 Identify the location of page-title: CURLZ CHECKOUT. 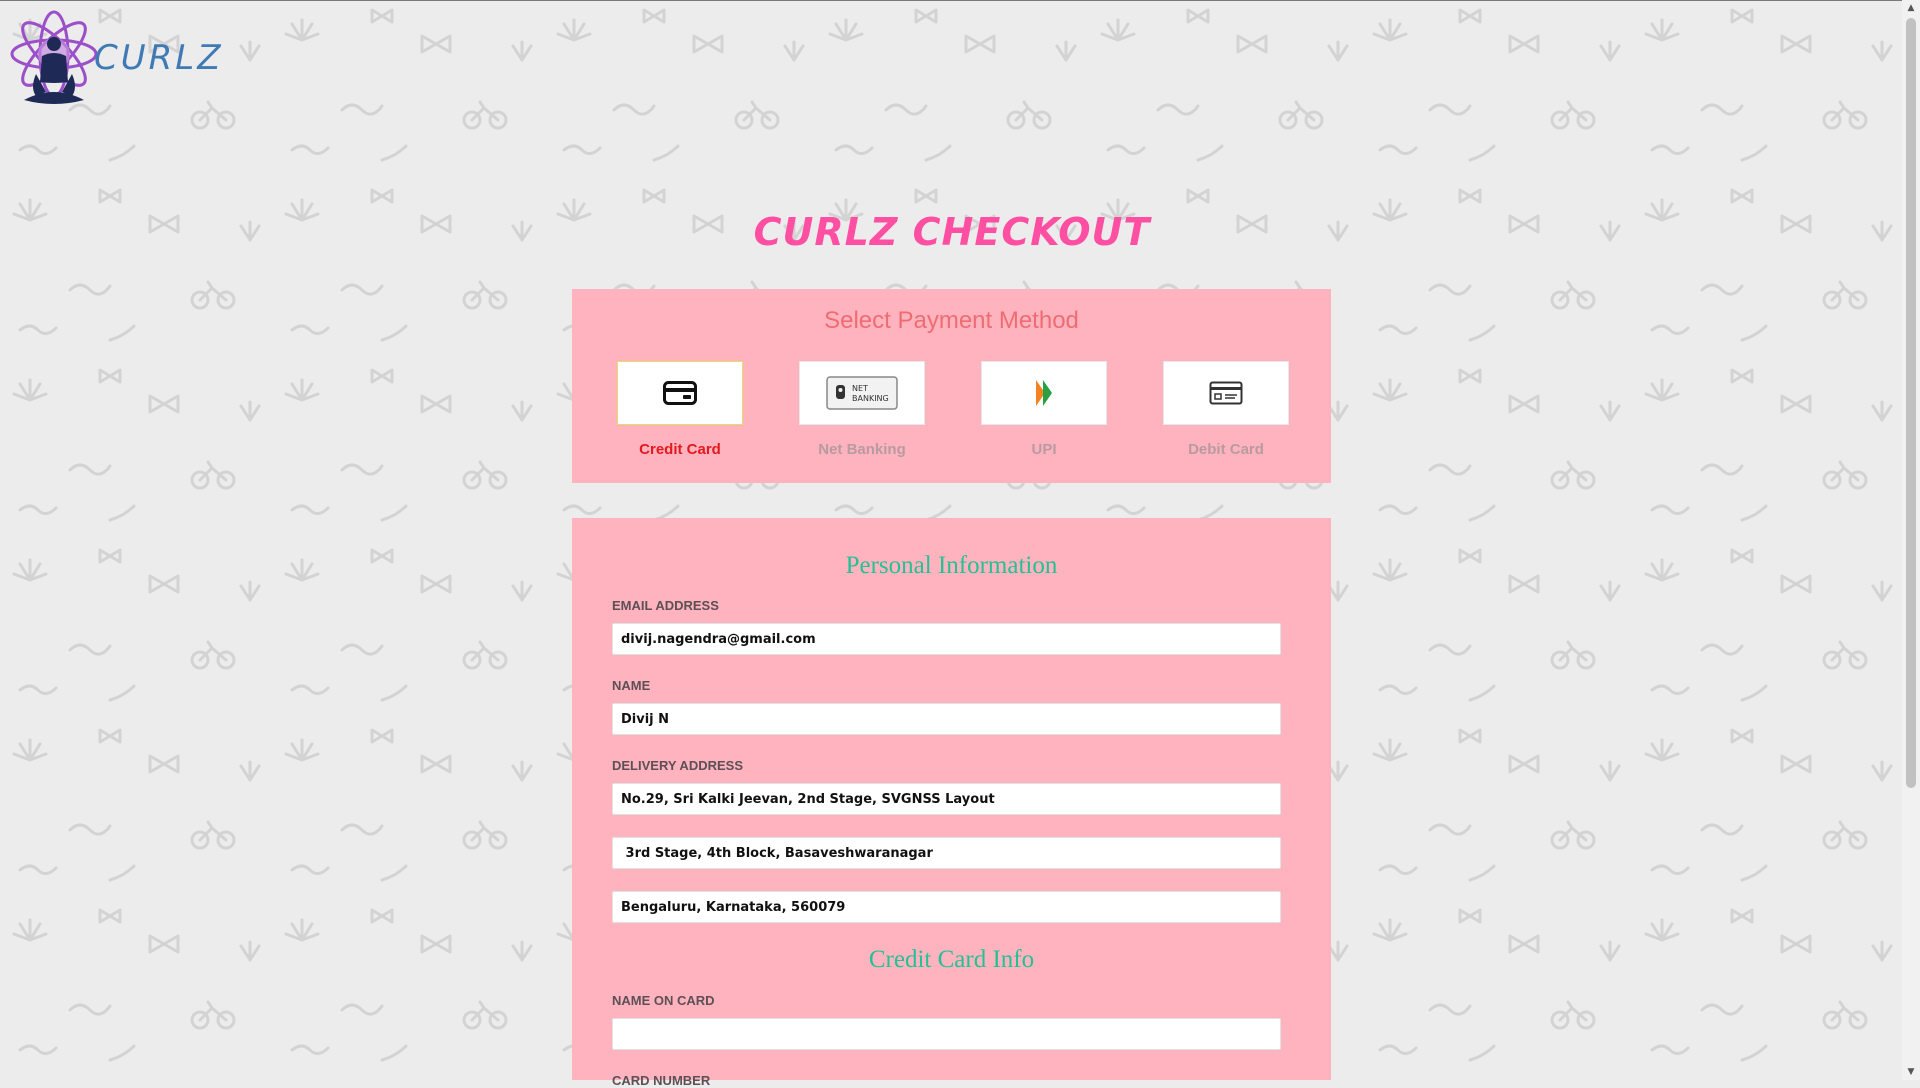
(952, 232).